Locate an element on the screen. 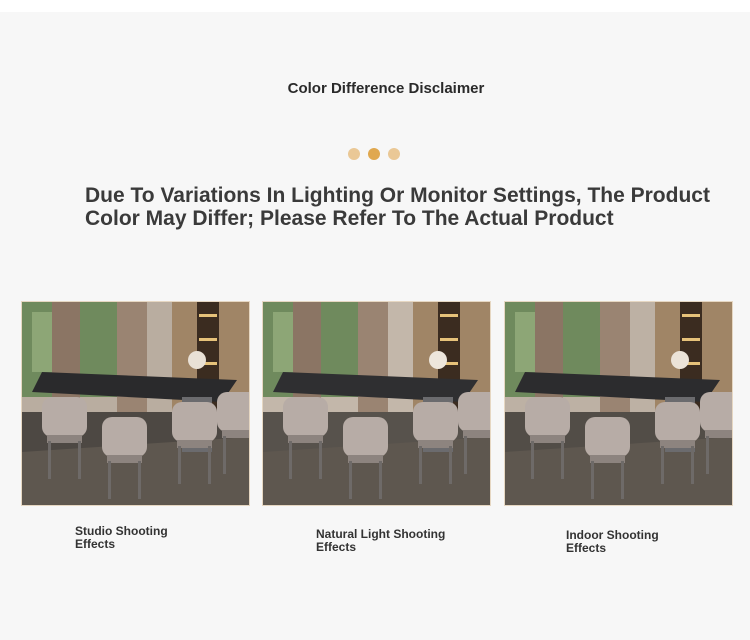  decorative-dots is located at coordinates (374, 154).